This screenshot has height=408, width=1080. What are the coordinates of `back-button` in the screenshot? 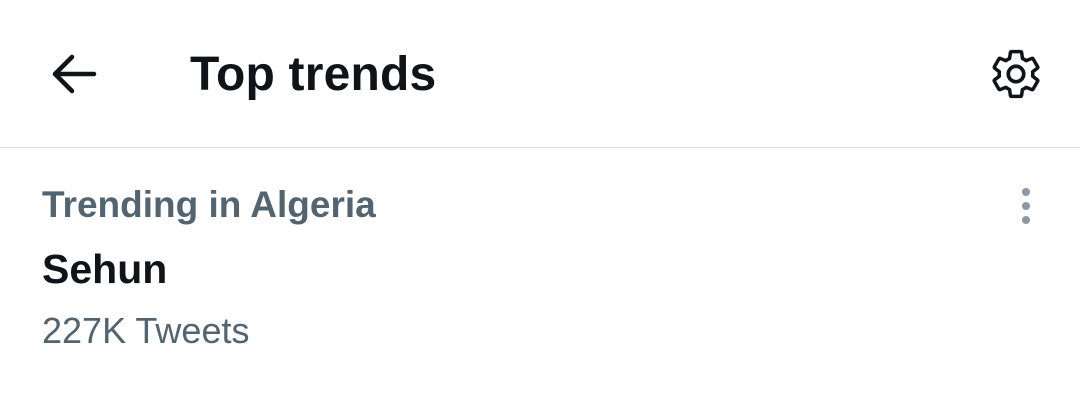 It's located at (74, 74).